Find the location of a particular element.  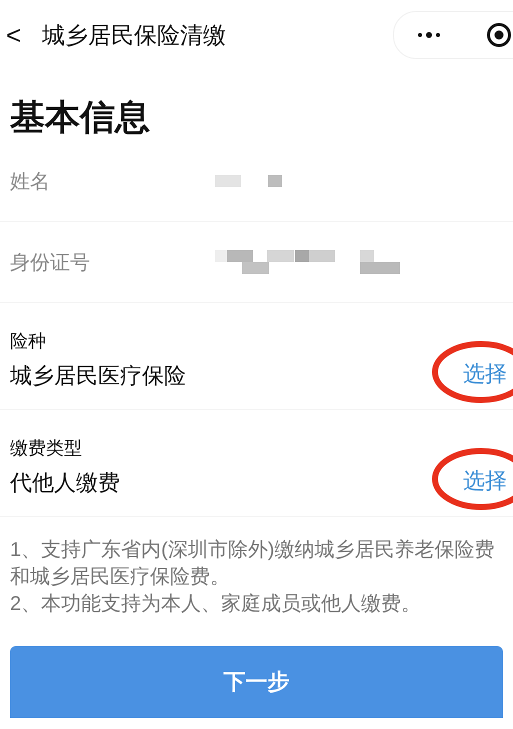

section-heading: 基本信息 is located at coordinates (80, 118).